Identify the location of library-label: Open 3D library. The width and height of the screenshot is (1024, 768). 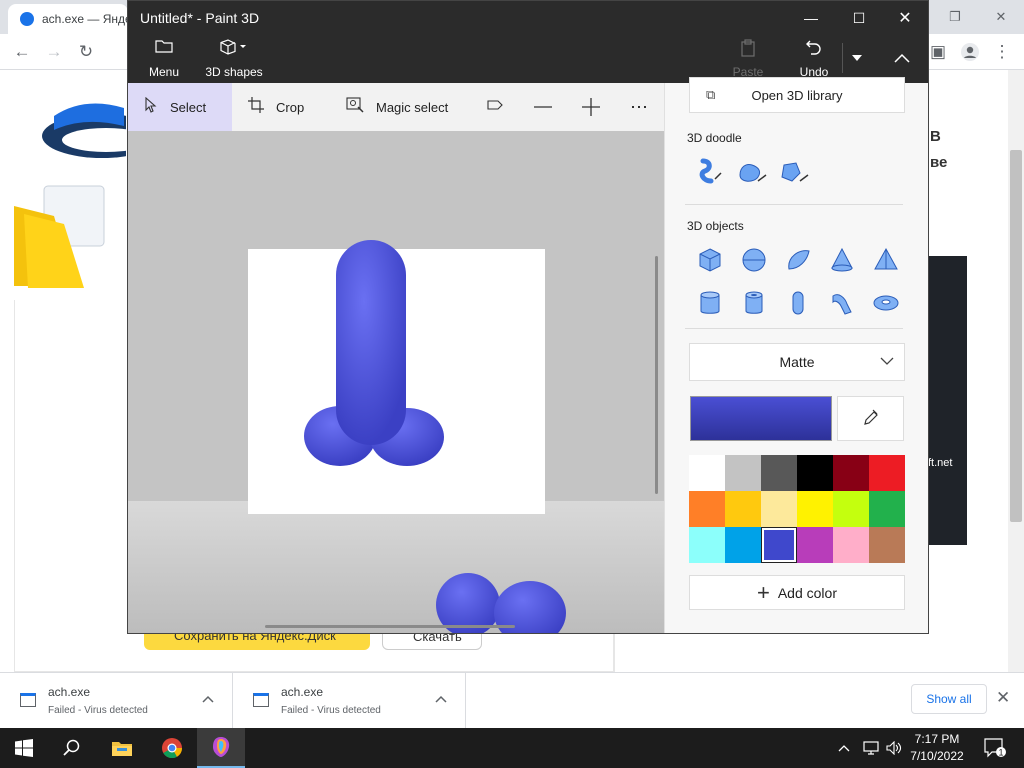
(797, 95).